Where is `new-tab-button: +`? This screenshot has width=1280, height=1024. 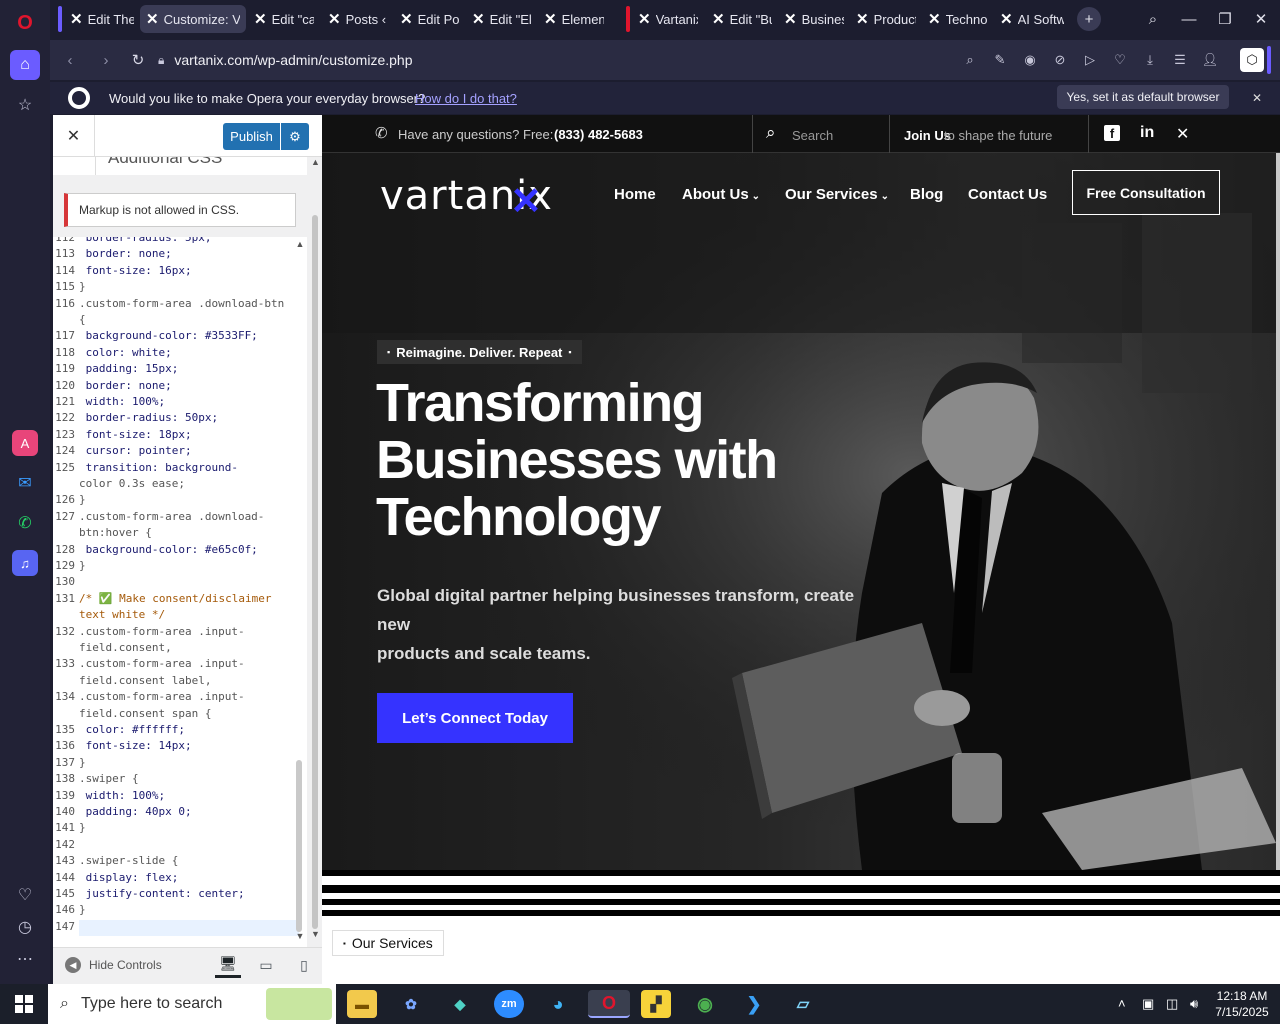 new-tab-button: + is located at coordinates (1089, 19).